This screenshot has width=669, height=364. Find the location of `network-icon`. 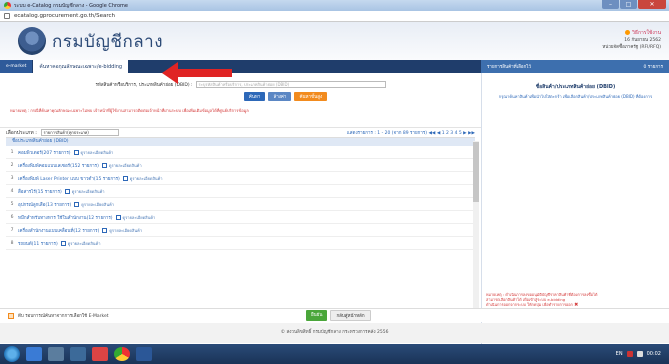

network-icon is located at coordinates (629, 354).